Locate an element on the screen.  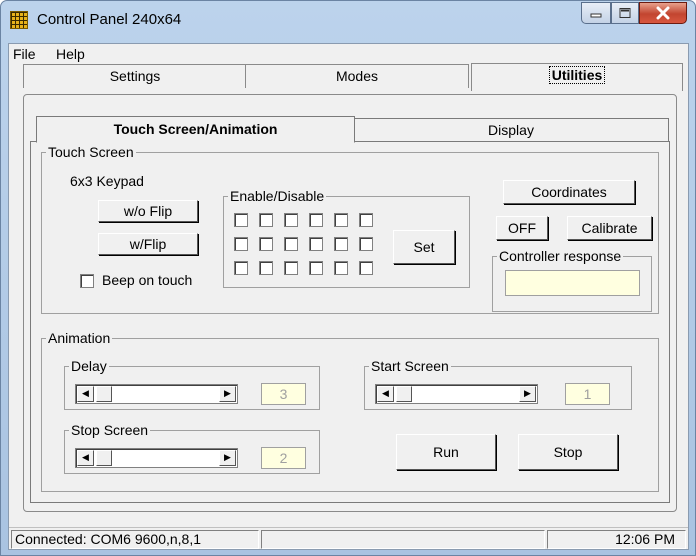
close-button is located at coordinates (663, 13).